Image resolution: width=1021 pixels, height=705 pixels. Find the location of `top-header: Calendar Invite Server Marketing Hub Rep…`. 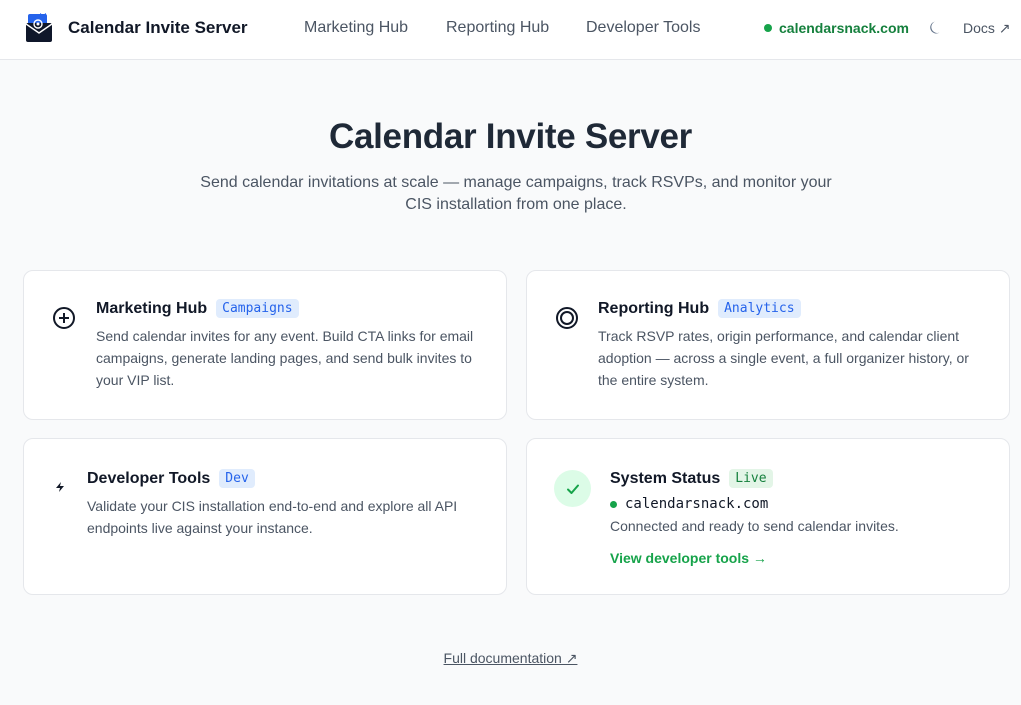

top-header: Calendar Invite Server Marketing Hub Rep… is located at coordinates (510, 30).